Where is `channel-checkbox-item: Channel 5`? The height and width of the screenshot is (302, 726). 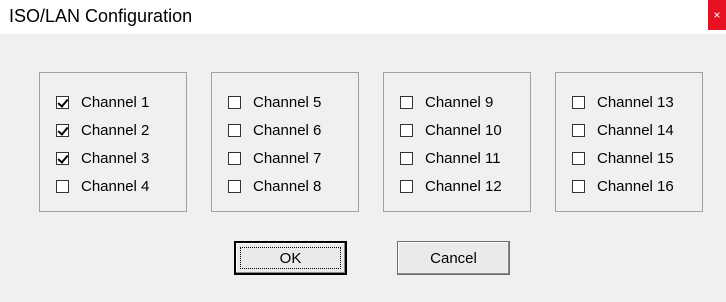
channel-checkbox-item: Channel 5 is located at coordinates (274, 102).